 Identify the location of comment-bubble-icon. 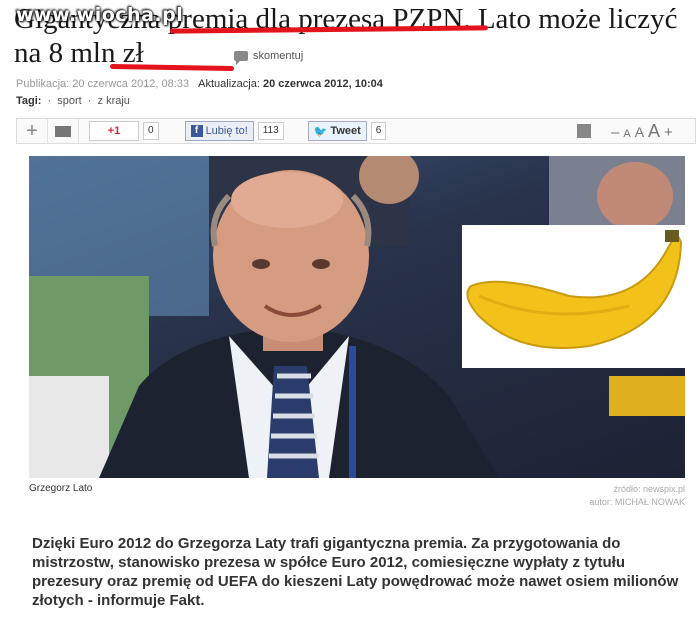
(241, 58).